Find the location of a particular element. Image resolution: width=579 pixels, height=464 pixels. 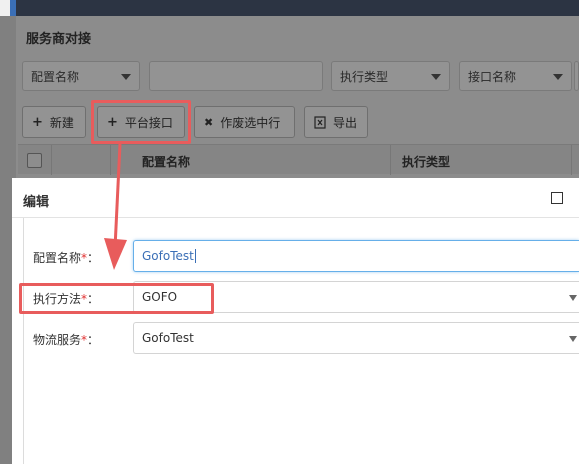

arrow-line is located at coordinates (117, 196).